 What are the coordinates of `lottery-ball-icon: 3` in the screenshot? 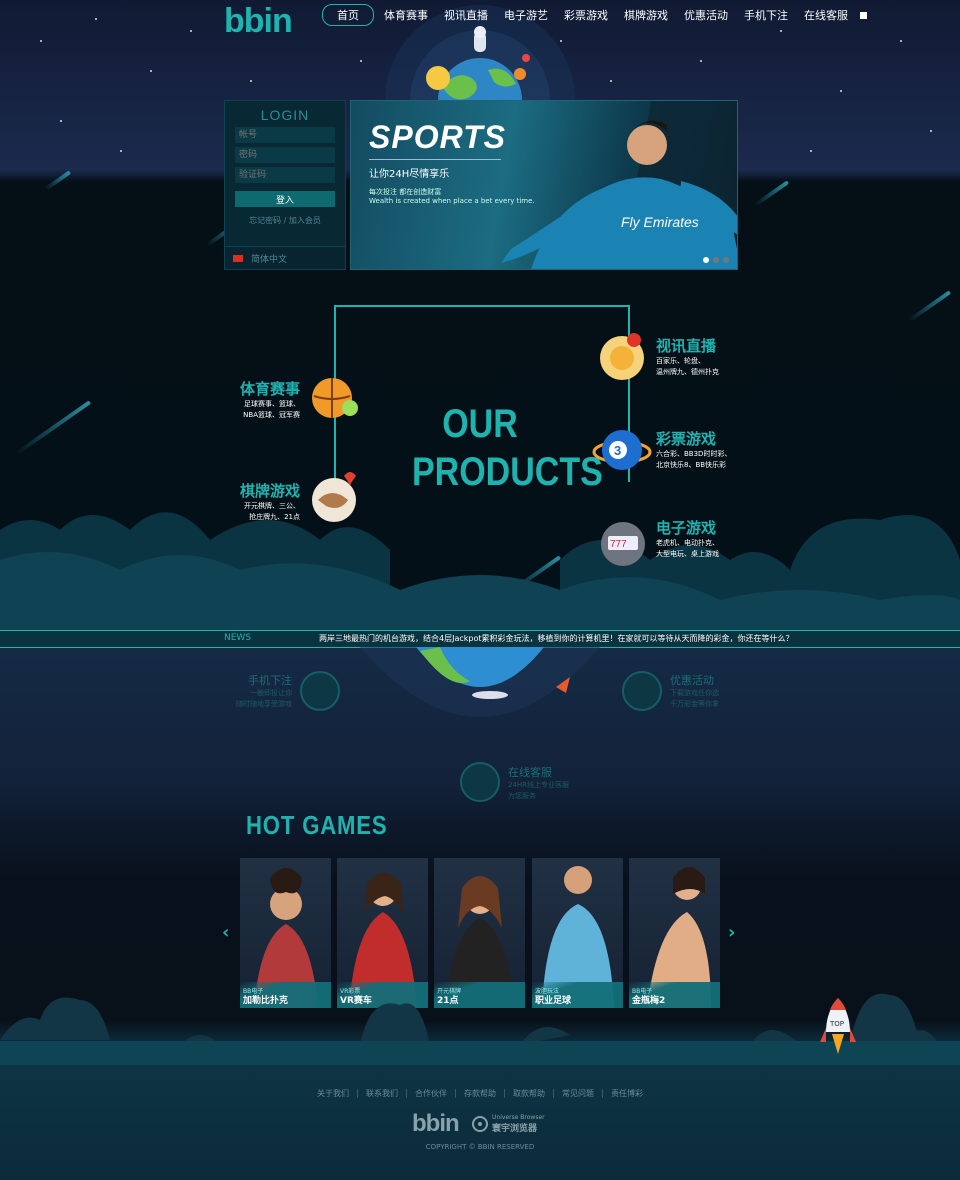 It's located at (622, 450).